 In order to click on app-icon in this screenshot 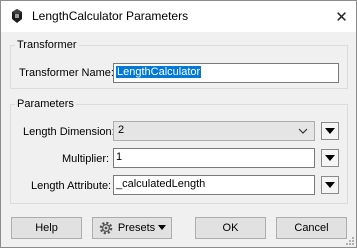, I will do `click(17, 16)`.